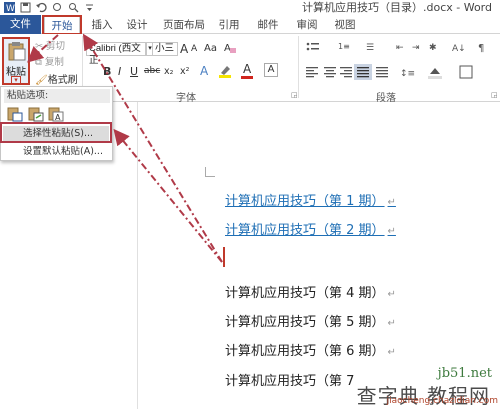  Describe the element at coordinates (168, 195) in the screenshot. I see `arrow-to-paste-special` at that location.